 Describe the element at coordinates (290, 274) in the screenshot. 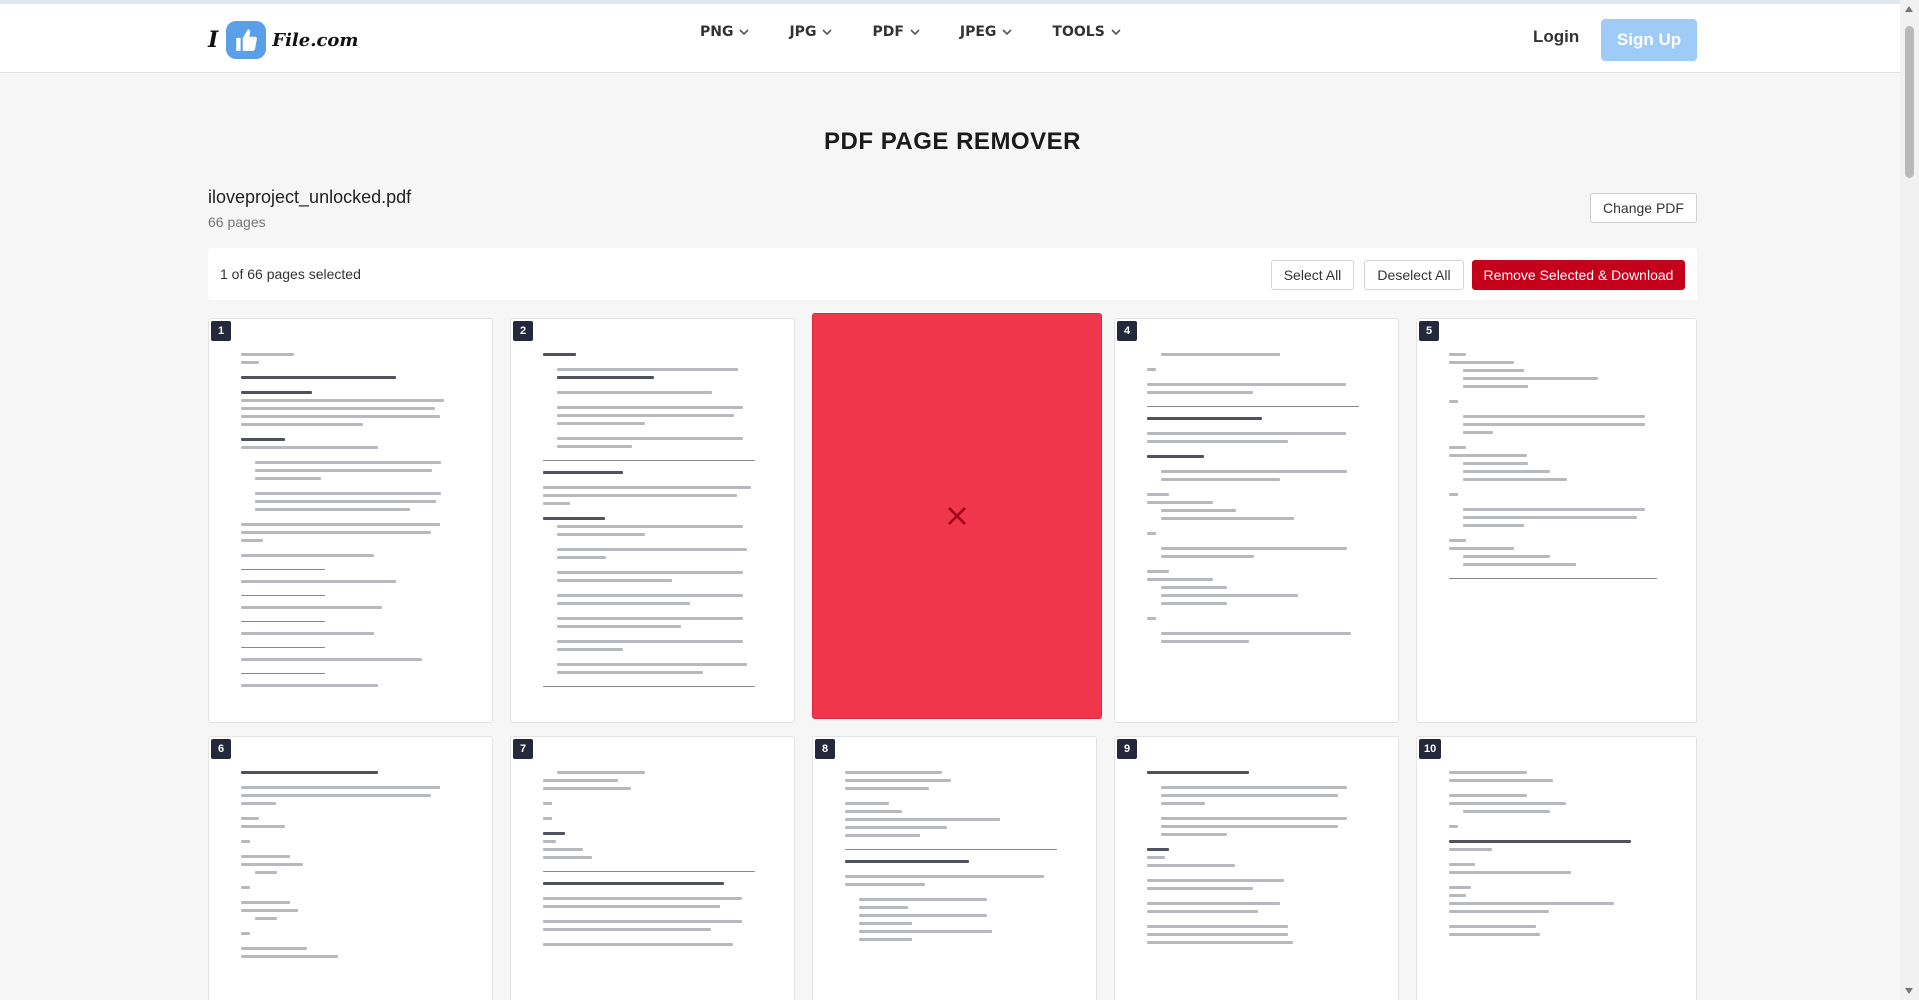

I see `selection-count: 1 of 66 pages selected` at that location.